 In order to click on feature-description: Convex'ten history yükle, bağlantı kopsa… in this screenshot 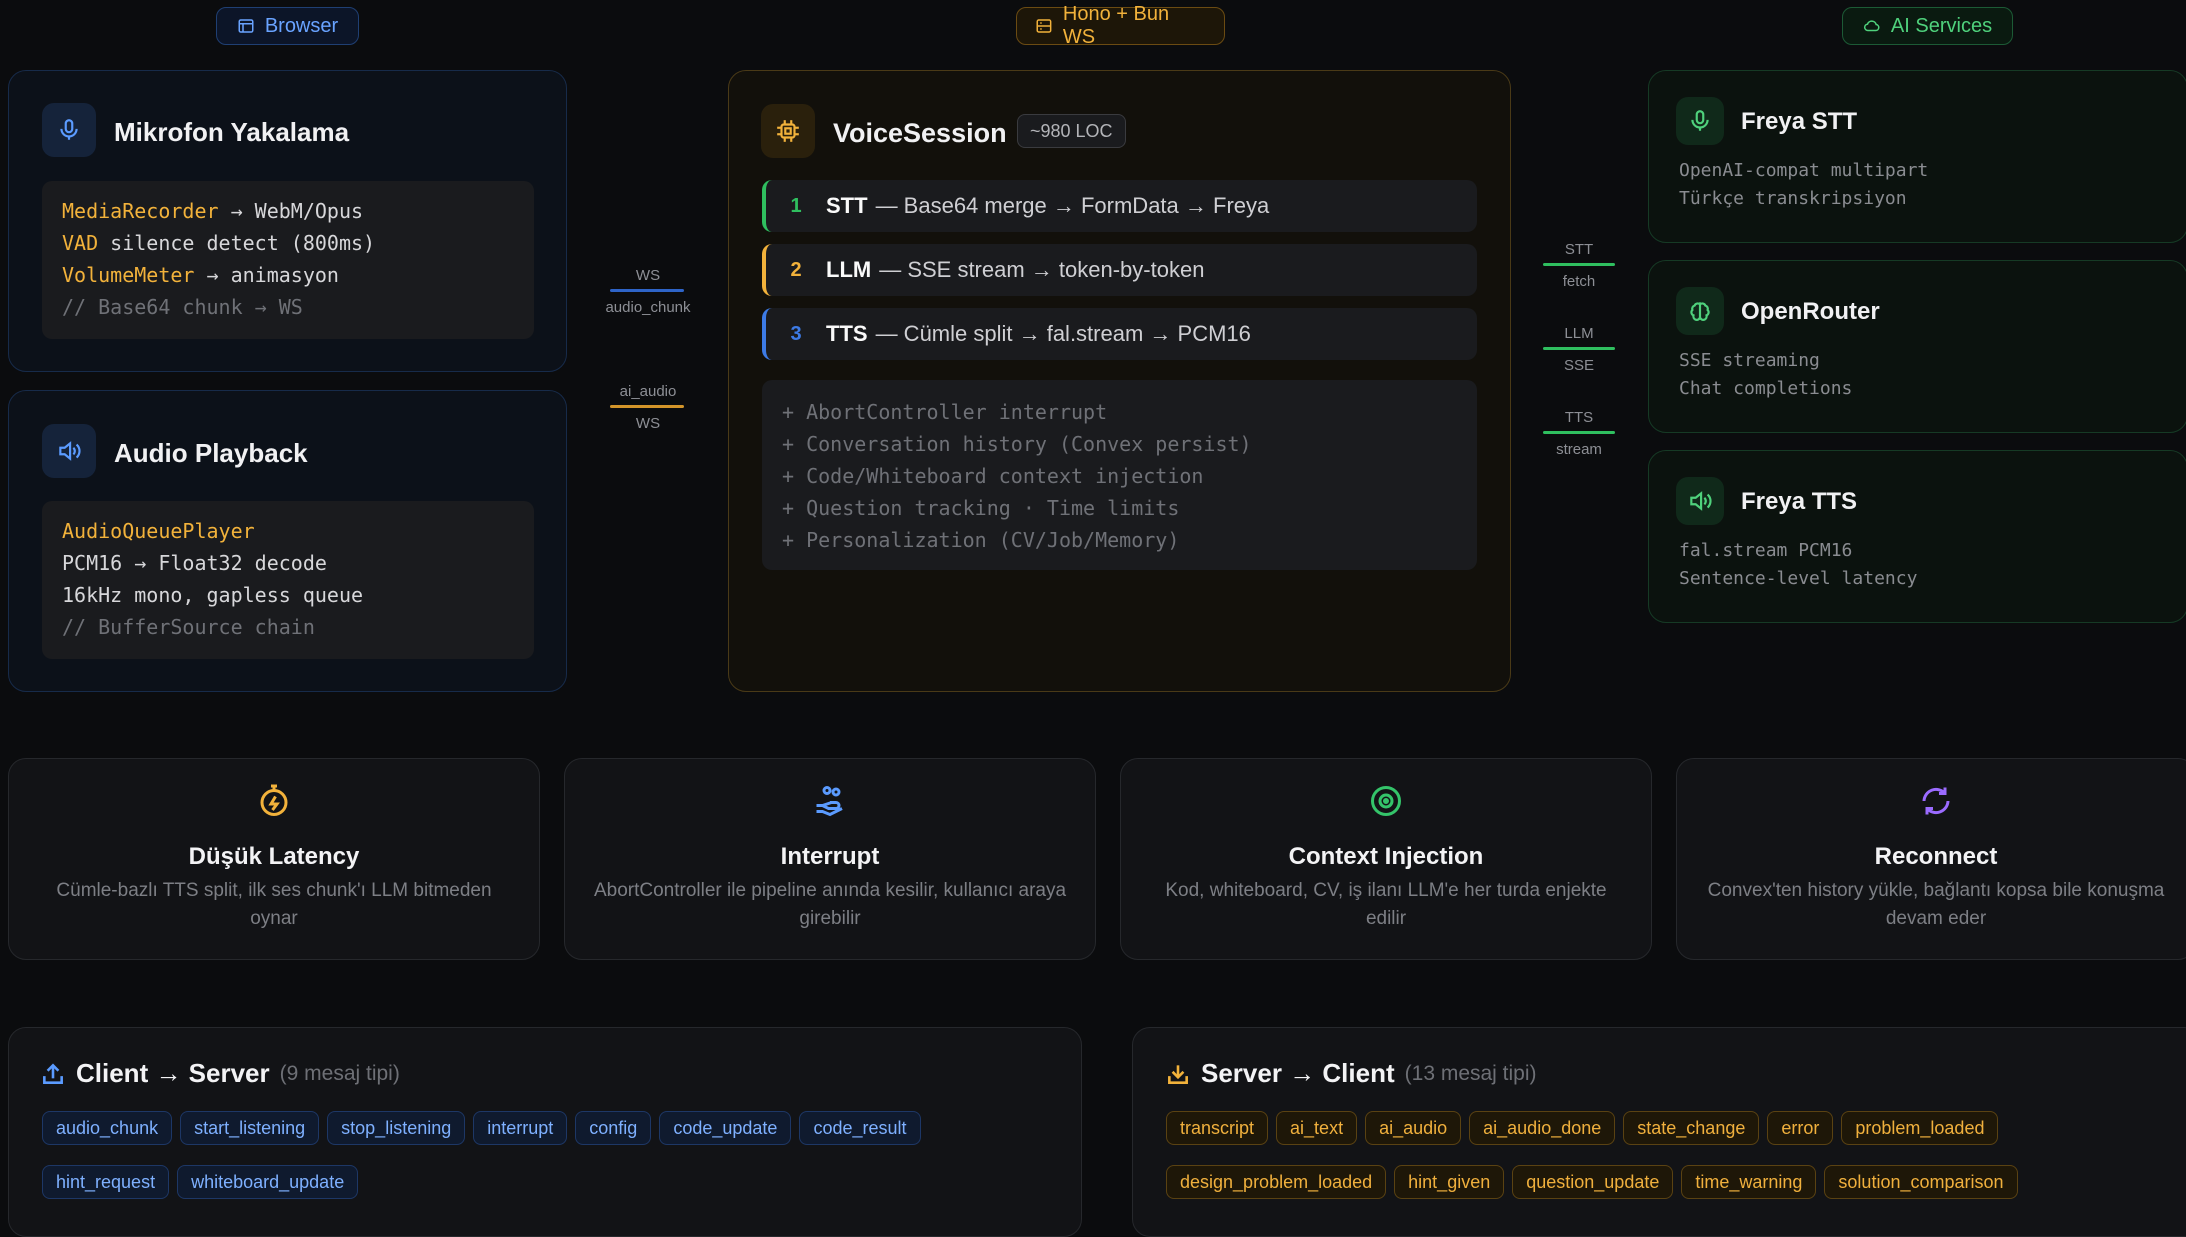, I will do `click(1936, 904)`.